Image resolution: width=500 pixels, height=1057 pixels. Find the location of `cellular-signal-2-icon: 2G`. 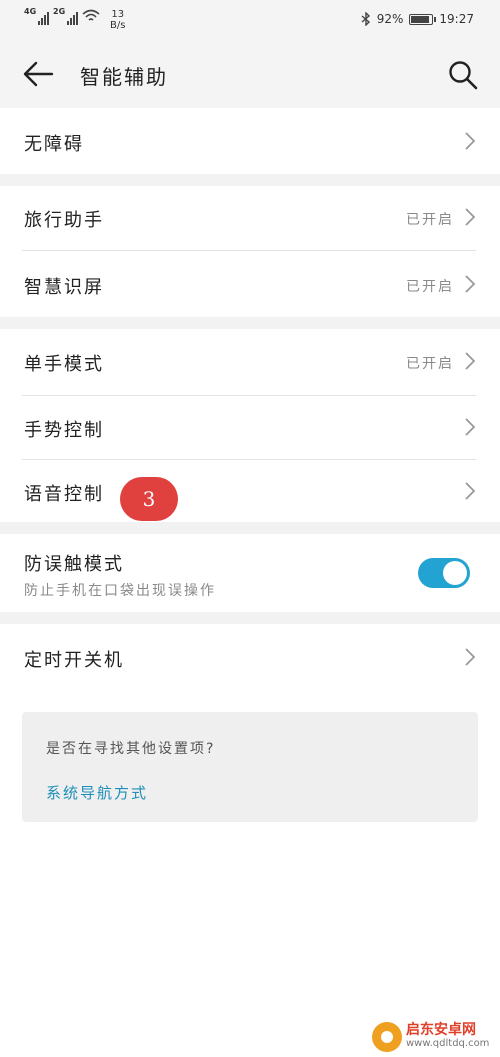

cellular-signal-2-icon: 2G is located at coordinates (65, 16).